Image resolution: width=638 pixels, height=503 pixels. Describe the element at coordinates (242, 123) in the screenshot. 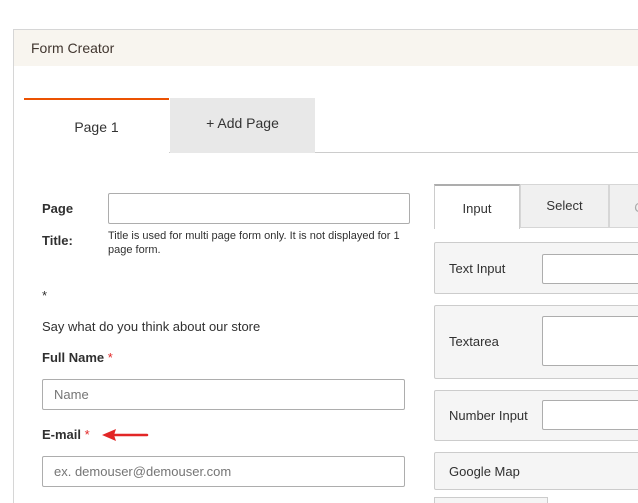

I see `add-page-label: + Add Page` at that location.